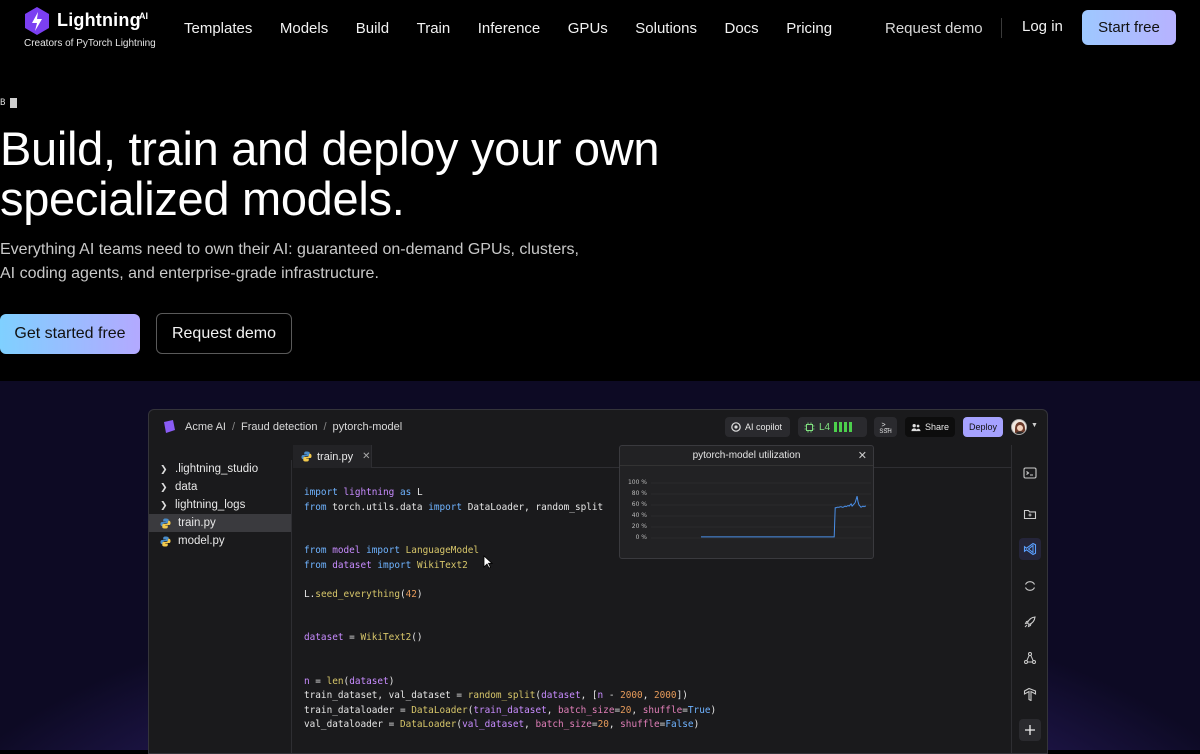  What do you see at coordinates (843, 427) in the screenshot?
I see `gpu-signal-icon` at bounding box center [843, 427].